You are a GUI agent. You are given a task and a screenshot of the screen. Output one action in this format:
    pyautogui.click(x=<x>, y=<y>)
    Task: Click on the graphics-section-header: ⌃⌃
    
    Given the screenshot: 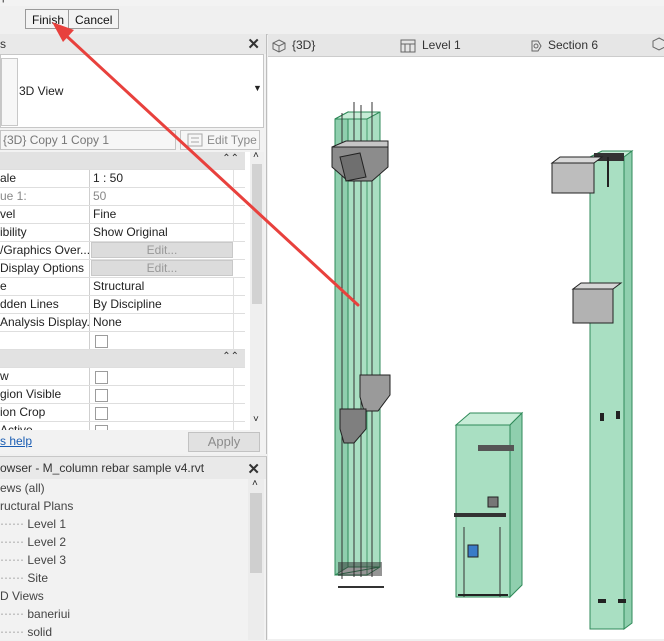 What is the action you would take?
    pyautogui.click(x=122, y=161)
    